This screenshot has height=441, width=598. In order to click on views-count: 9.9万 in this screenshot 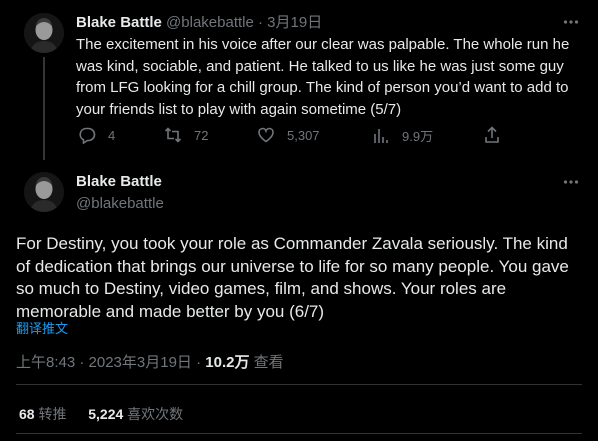, I will do `click(418, 136)`.